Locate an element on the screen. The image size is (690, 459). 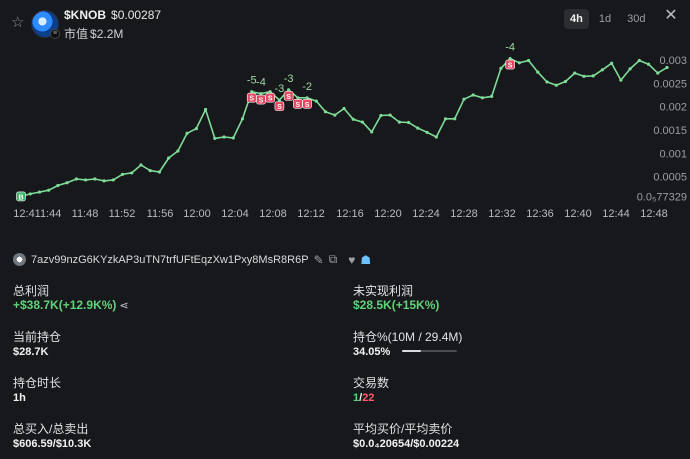
tab-4h: 4h is located at coordinates (576, 19).